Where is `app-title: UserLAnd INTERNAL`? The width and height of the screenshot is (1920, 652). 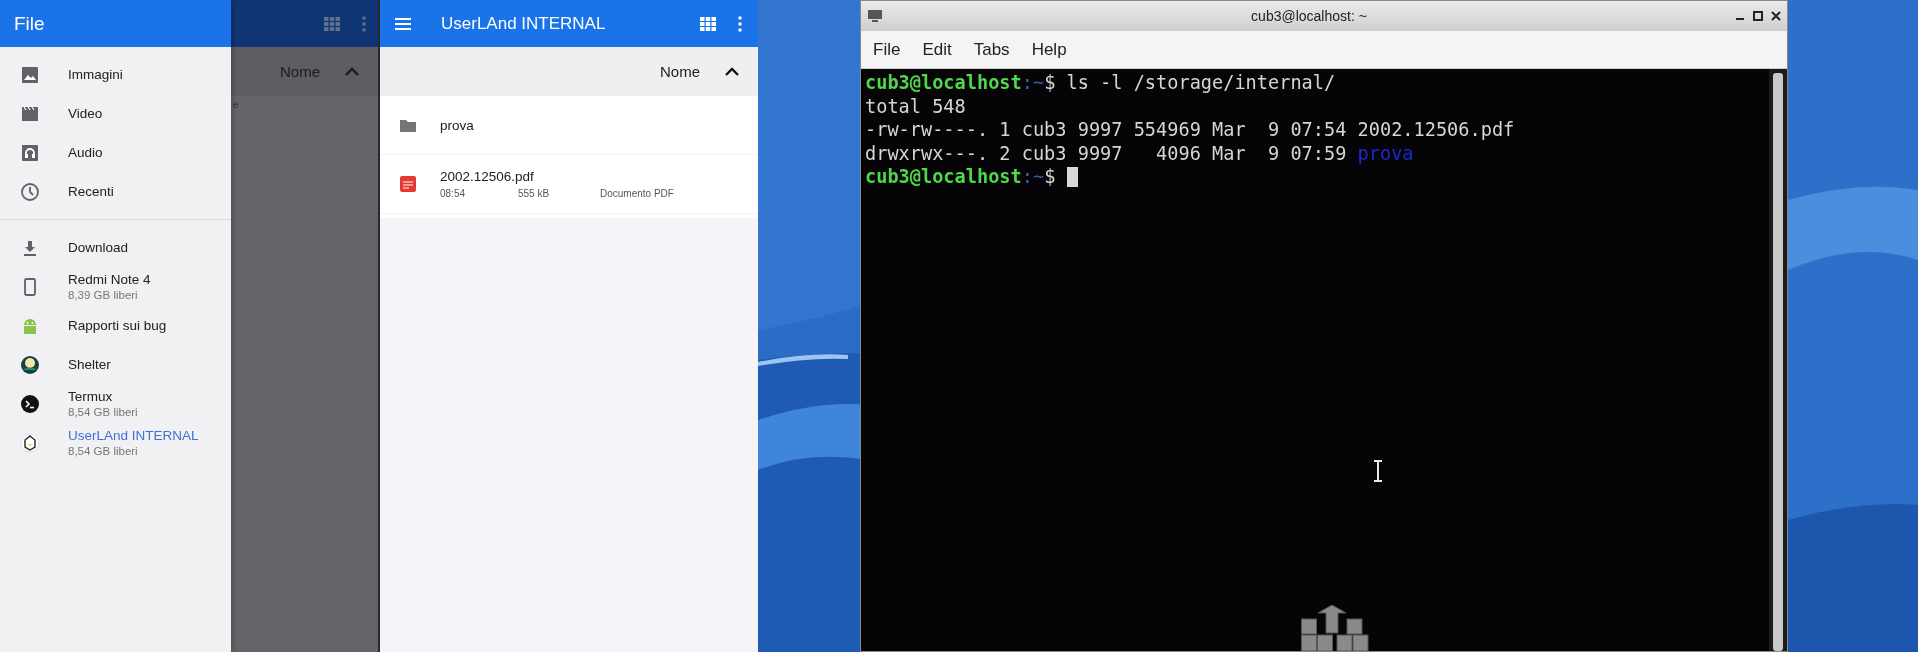 app-title: UserLAnd INTERNAL is located at coordinates (524, 23).